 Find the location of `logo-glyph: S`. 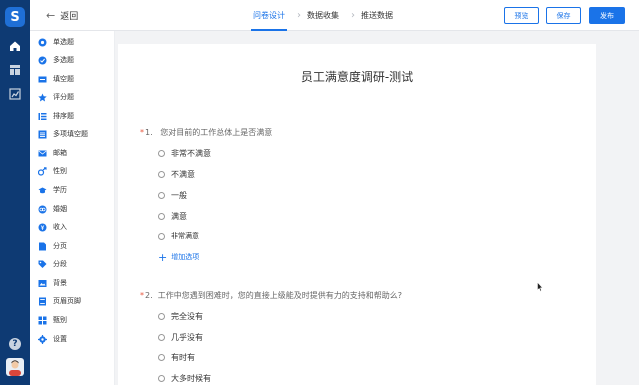

logo-glyph: S is located at coordinates (15, 17).